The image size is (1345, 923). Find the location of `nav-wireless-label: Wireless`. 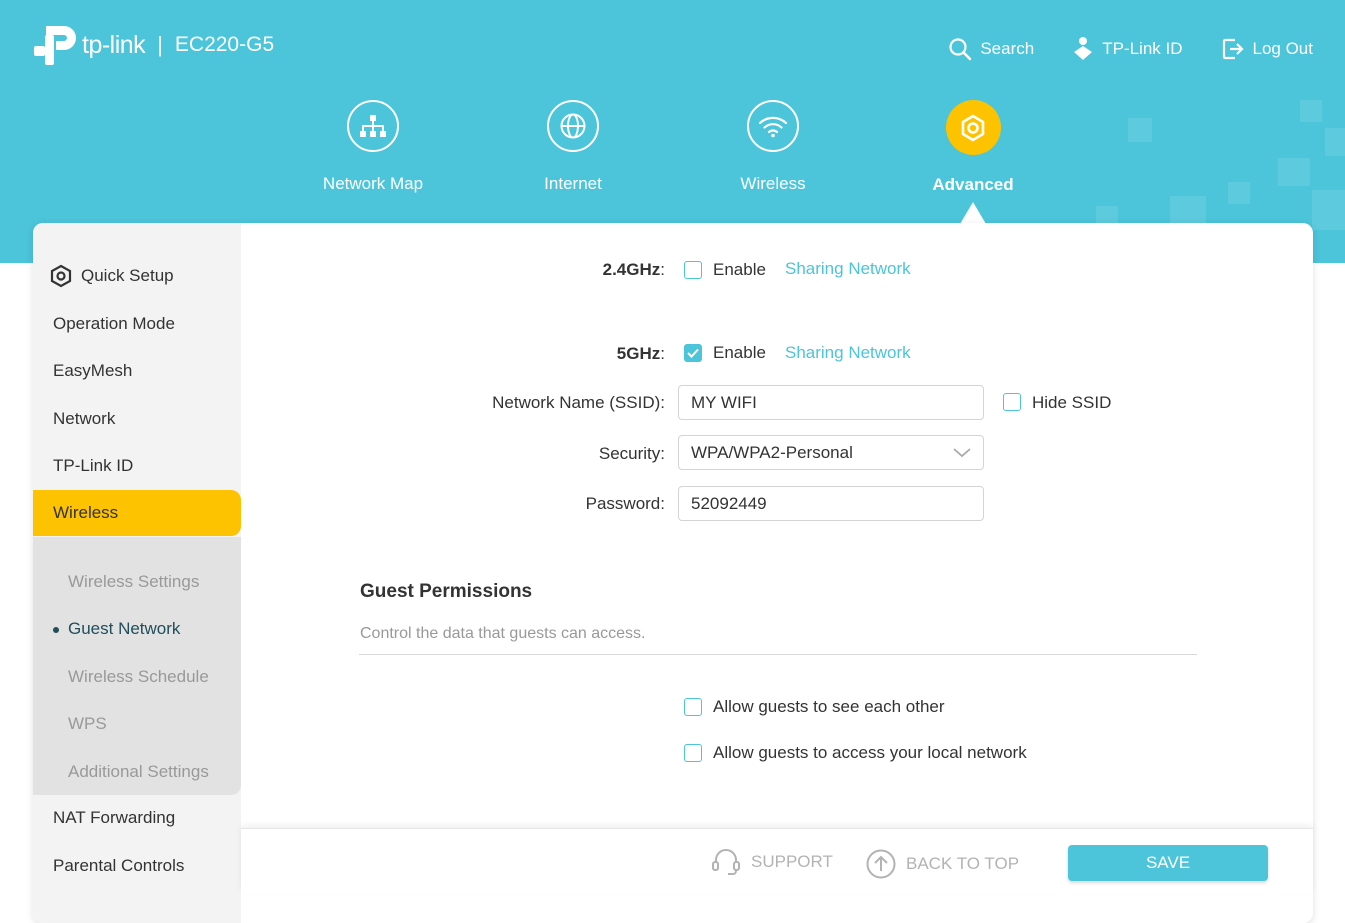

nav-wireless-label: Wireless is located at coordinates (773, 183).